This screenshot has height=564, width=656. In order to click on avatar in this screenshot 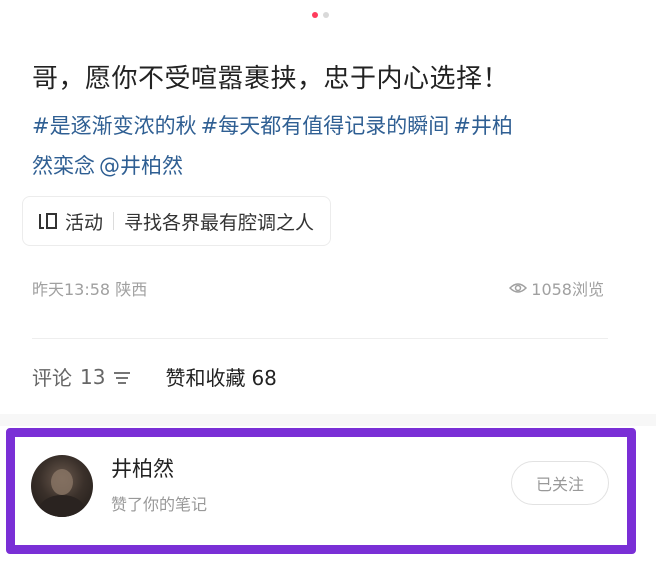, I will do `click(62, 486)`.